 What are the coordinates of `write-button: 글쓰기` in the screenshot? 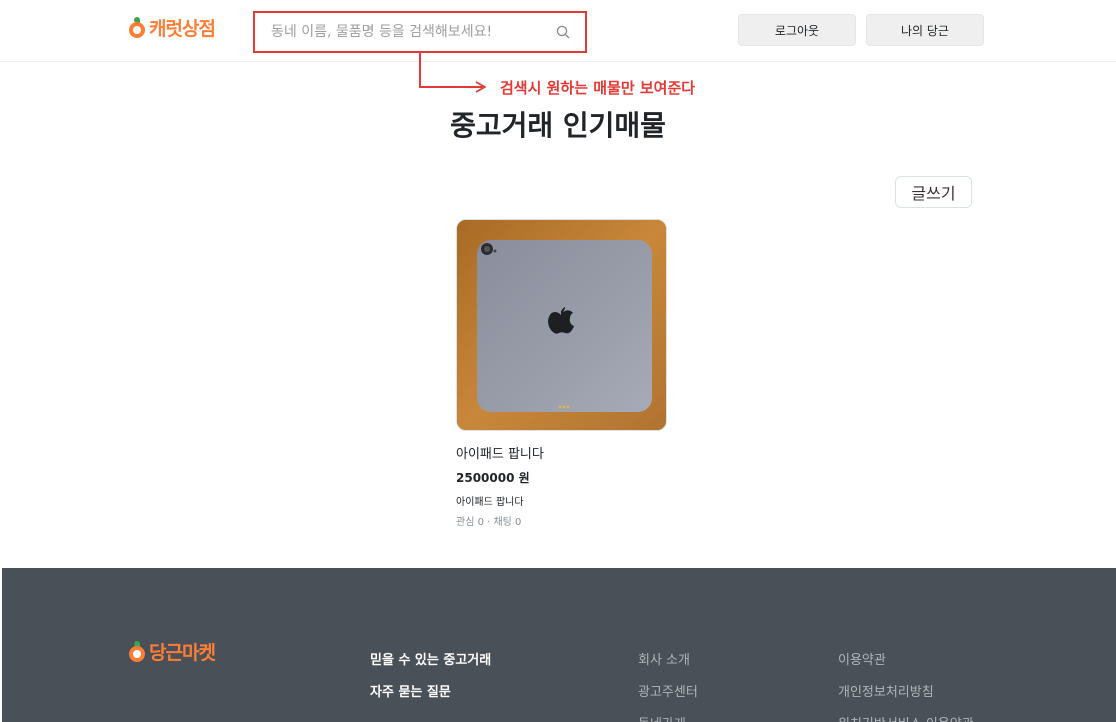 It's located at (933, 192).